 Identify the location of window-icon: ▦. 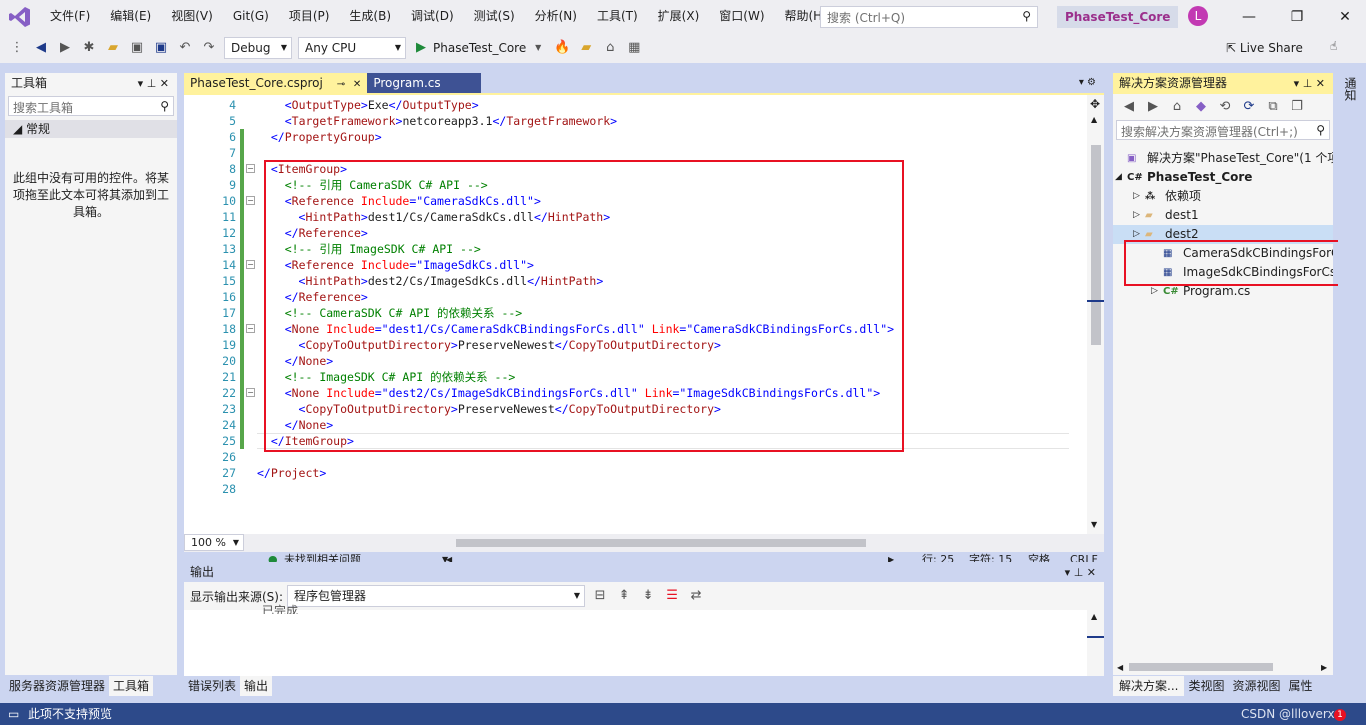
(634, 48).